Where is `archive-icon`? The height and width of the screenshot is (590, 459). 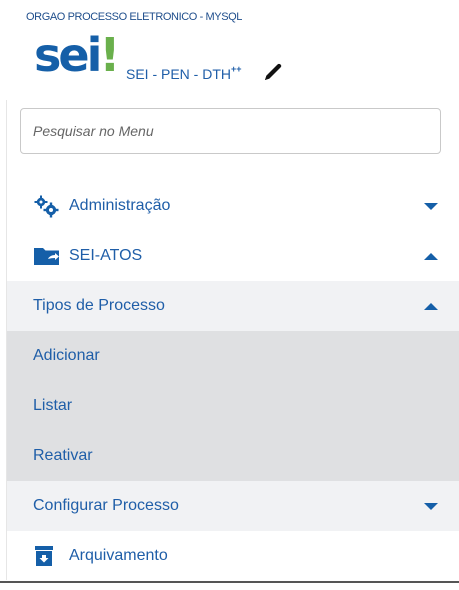
archive-icon is located at coordinates (51, 556).